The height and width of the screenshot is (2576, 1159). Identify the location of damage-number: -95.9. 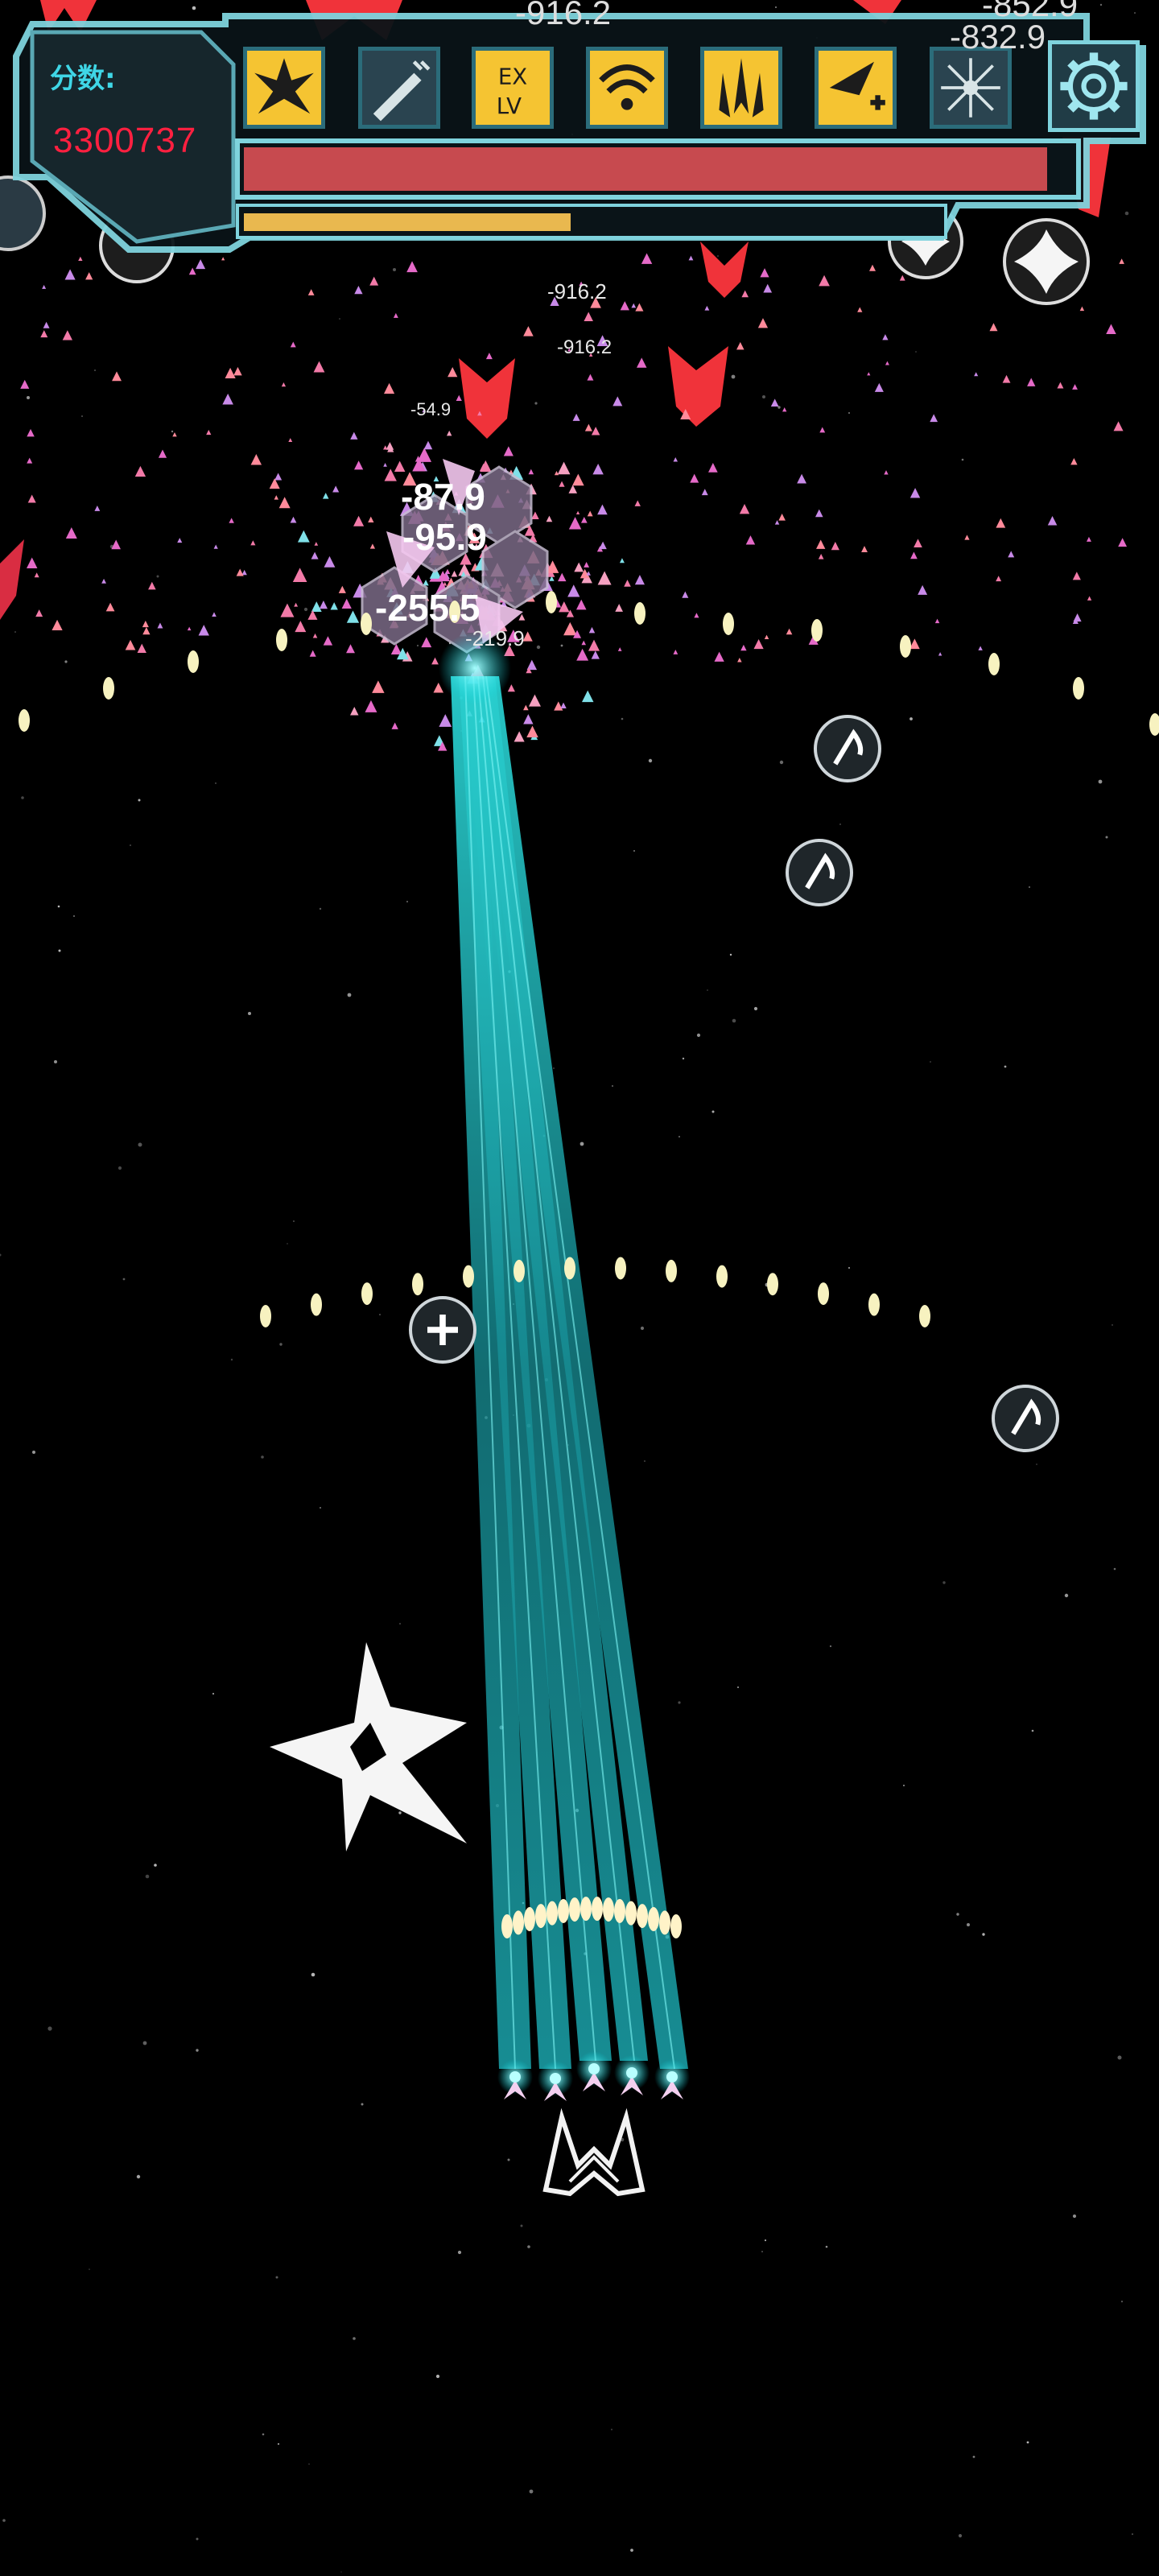
(444, 537).